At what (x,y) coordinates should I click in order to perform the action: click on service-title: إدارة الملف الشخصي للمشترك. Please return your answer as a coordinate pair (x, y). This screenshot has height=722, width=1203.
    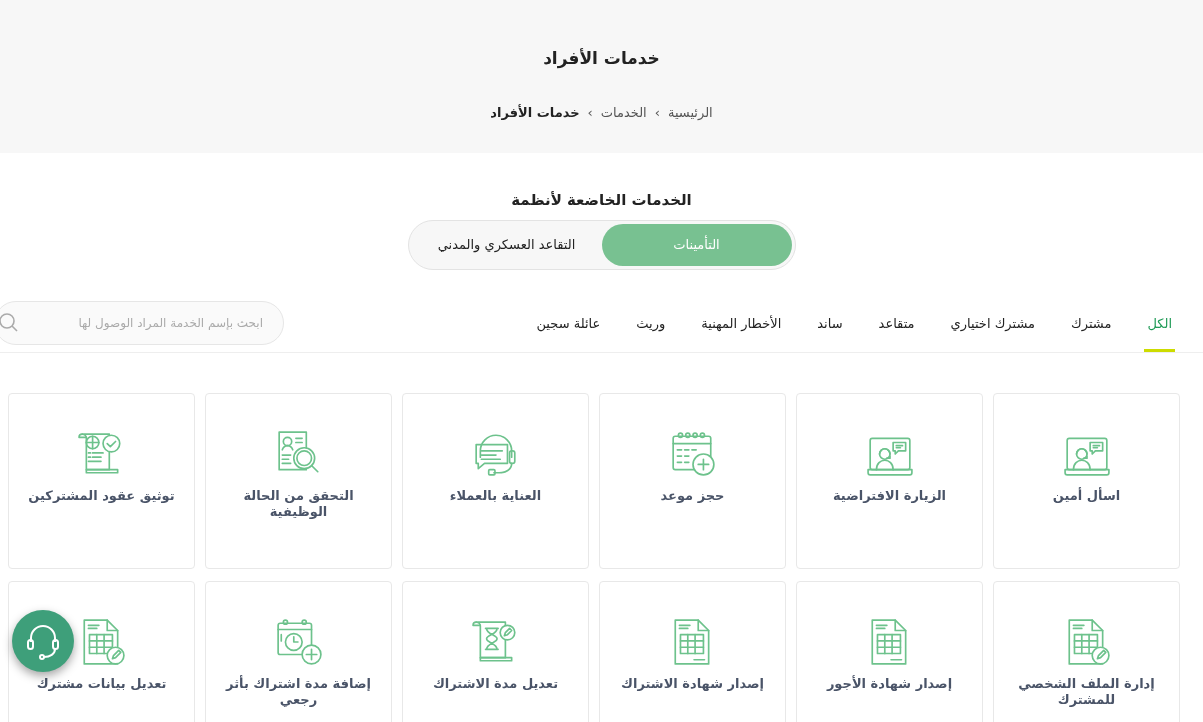
    Looking at the image, I should click on (1086, 691).